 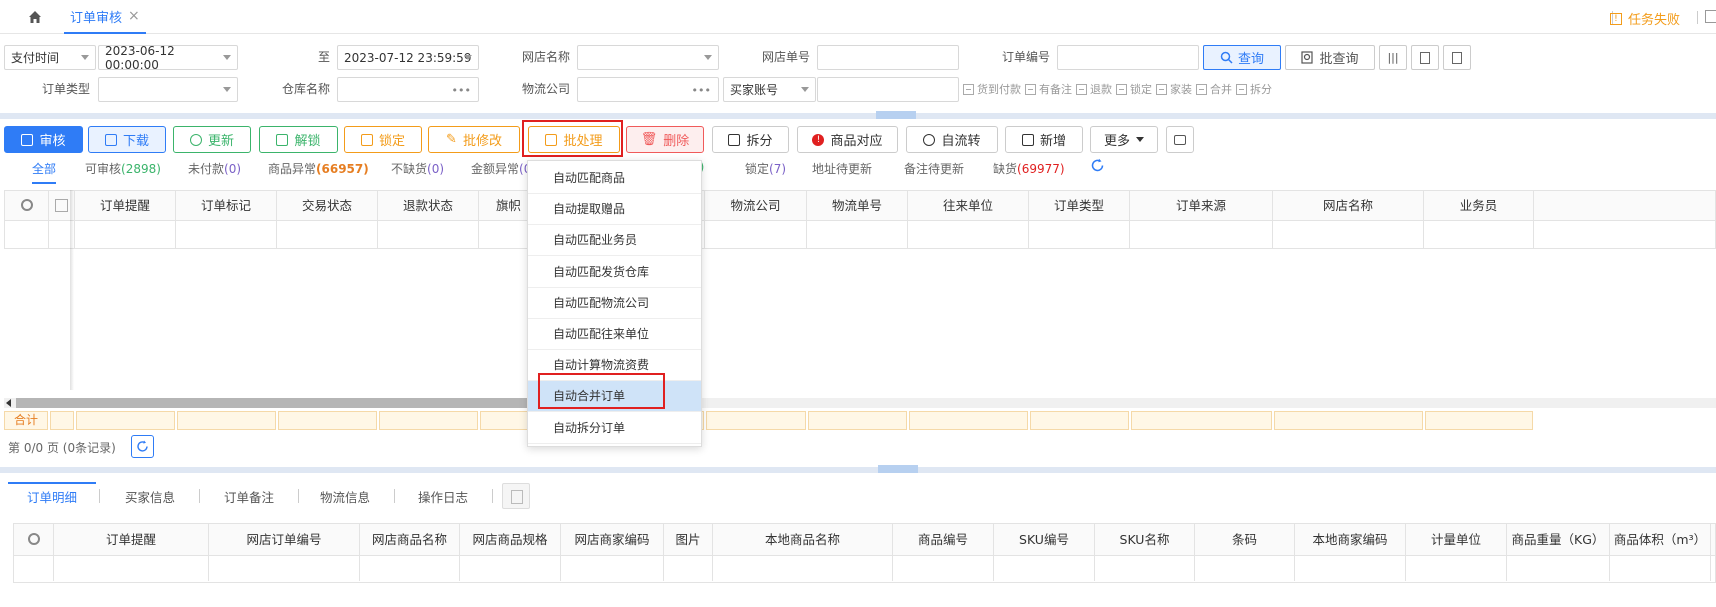 I want to click on batch-menu-item: 自动拆分订单, so click(x=614, y=428).